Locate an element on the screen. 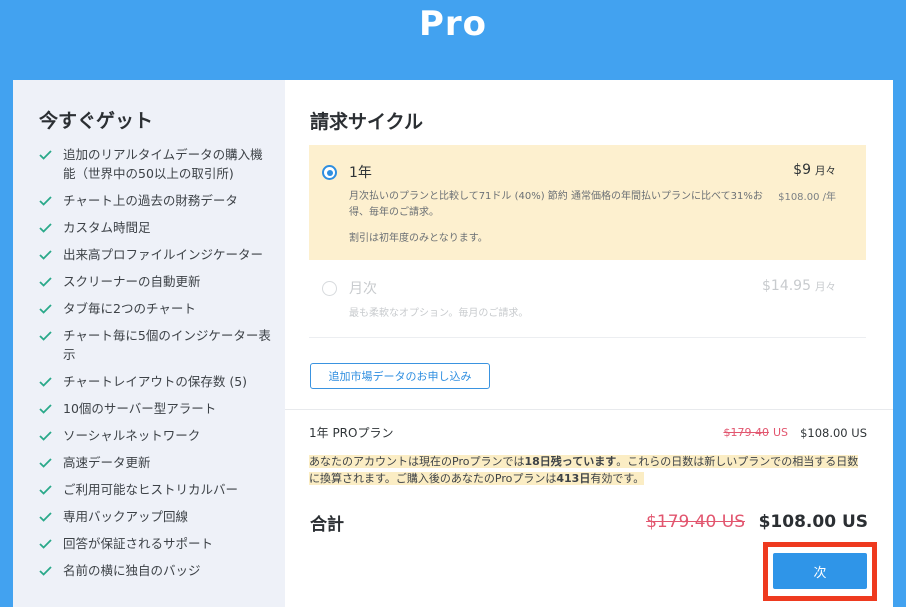 The width and height of the screenshot is (906, 607). notice-text: 有効です。 is located at coordinates (617, 478).